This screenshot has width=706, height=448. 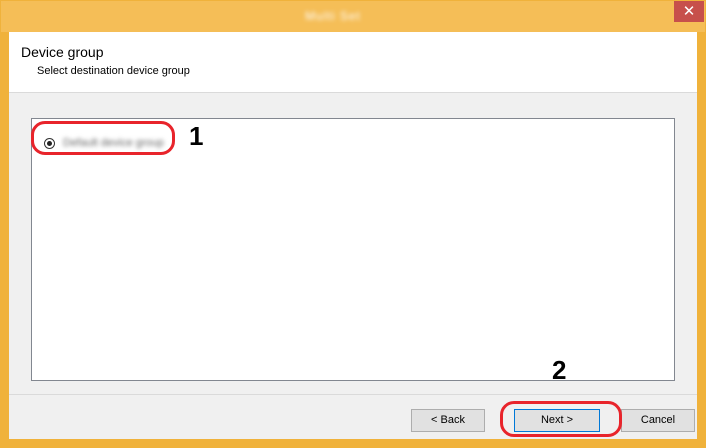 I want to click on cancel-button: Cancel, so click(x=658, y=420).